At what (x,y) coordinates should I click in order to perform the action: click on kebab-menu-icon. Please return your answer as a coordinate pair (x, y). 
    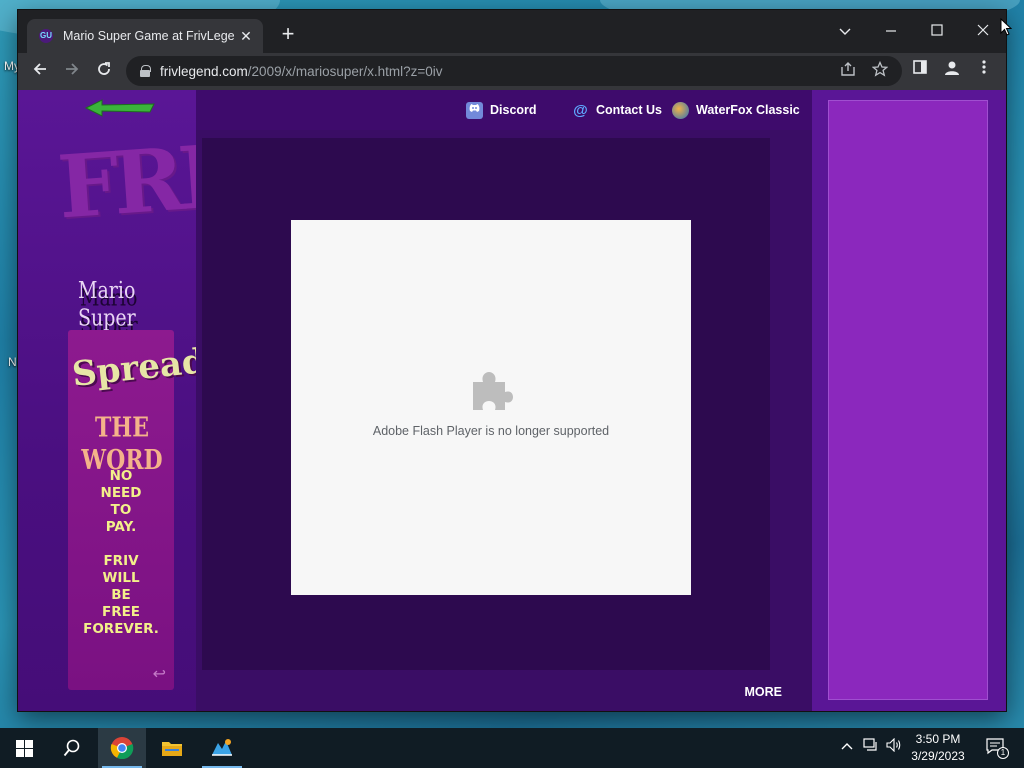
    Looking at the image, I should click on (984, 71).